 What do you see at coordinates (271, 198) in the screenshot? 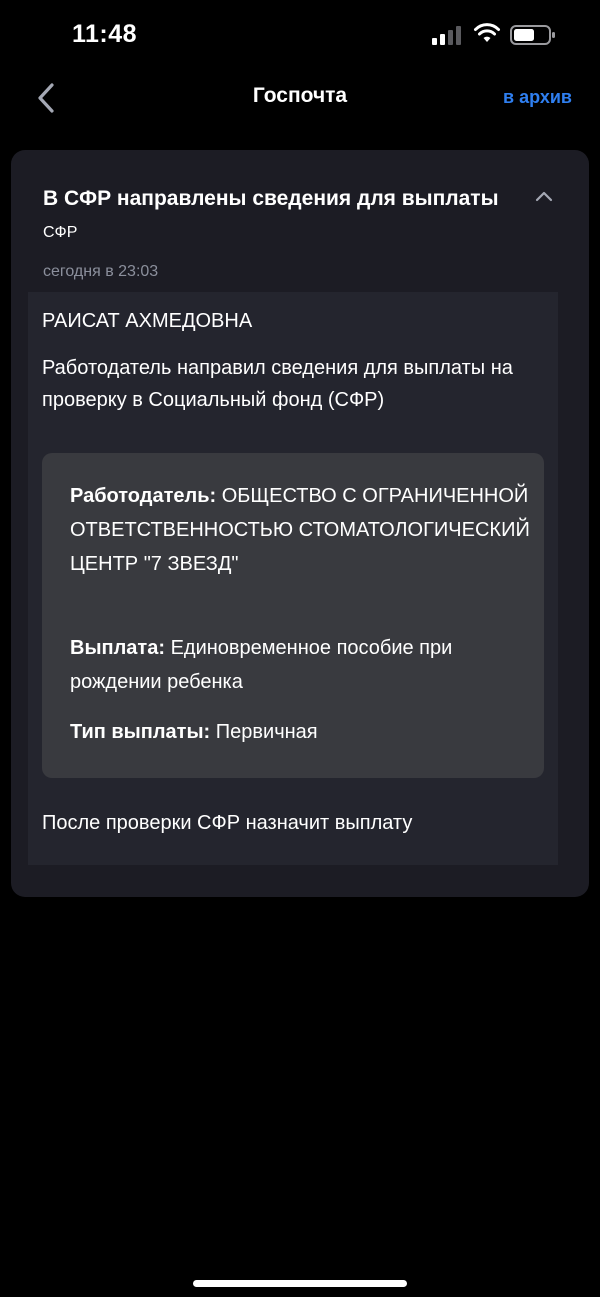
I see `message-title: В СФР направлены сведения для выплаты` at bounding box center [271, 198].